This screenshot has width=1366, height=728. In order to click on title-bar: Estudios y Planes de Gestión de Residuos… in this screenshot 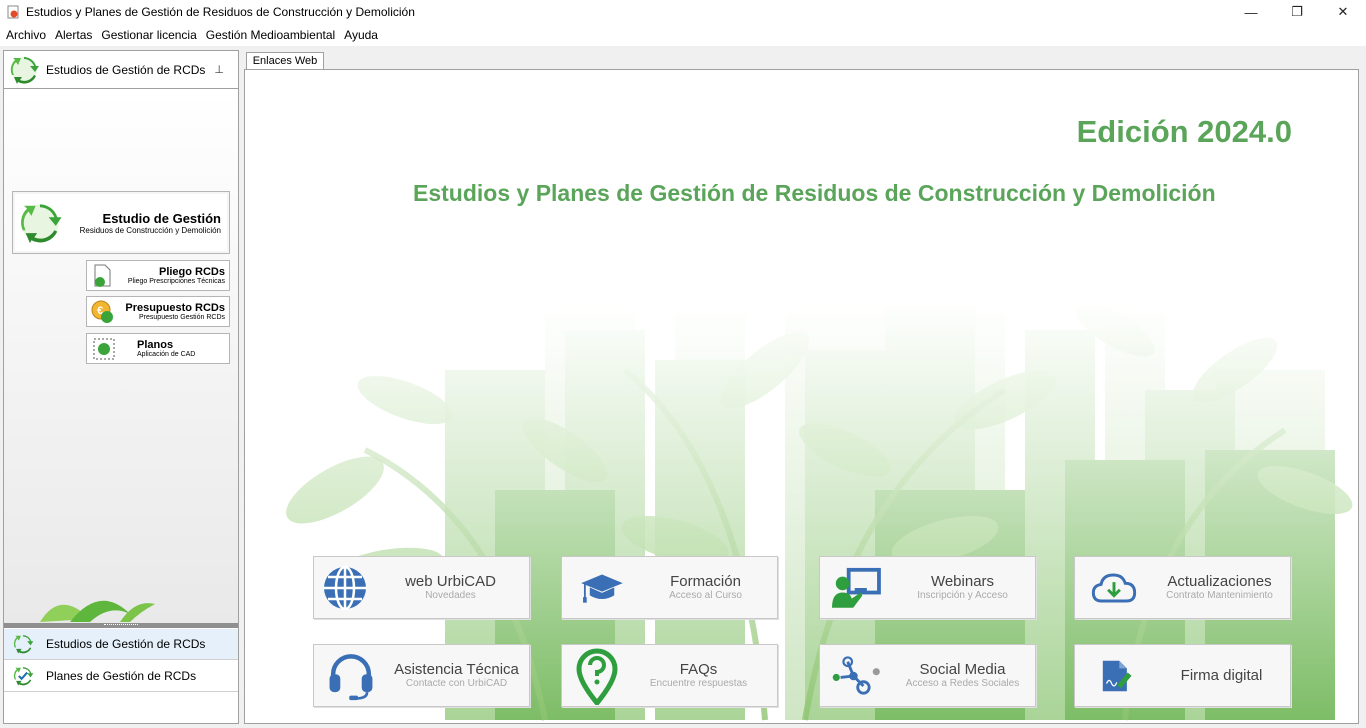, I will do `click(683, 12)`.